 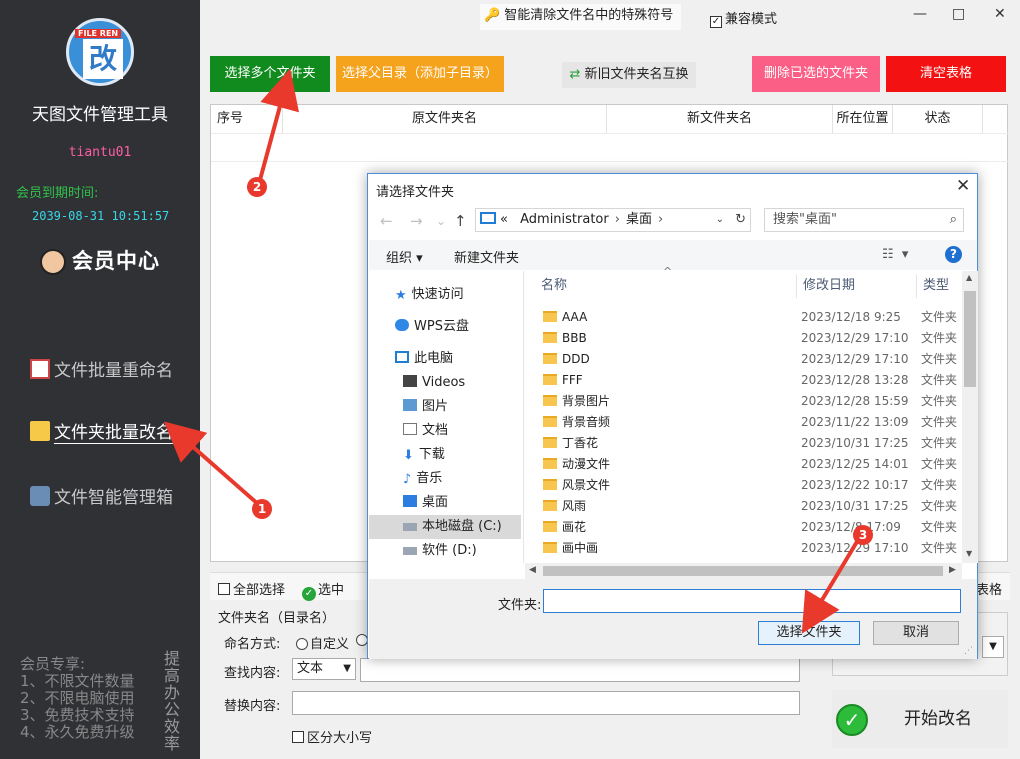 I want to click on tree-item-this-pc: 此电脑, so click(x=445, y=359).